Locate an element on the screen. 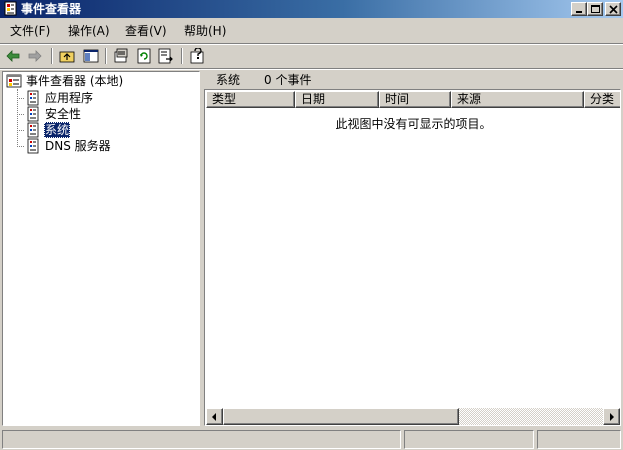 The height and width of the screenshot is (450, 623). column-header-time: 时间 is located at coordinates (415, 99).